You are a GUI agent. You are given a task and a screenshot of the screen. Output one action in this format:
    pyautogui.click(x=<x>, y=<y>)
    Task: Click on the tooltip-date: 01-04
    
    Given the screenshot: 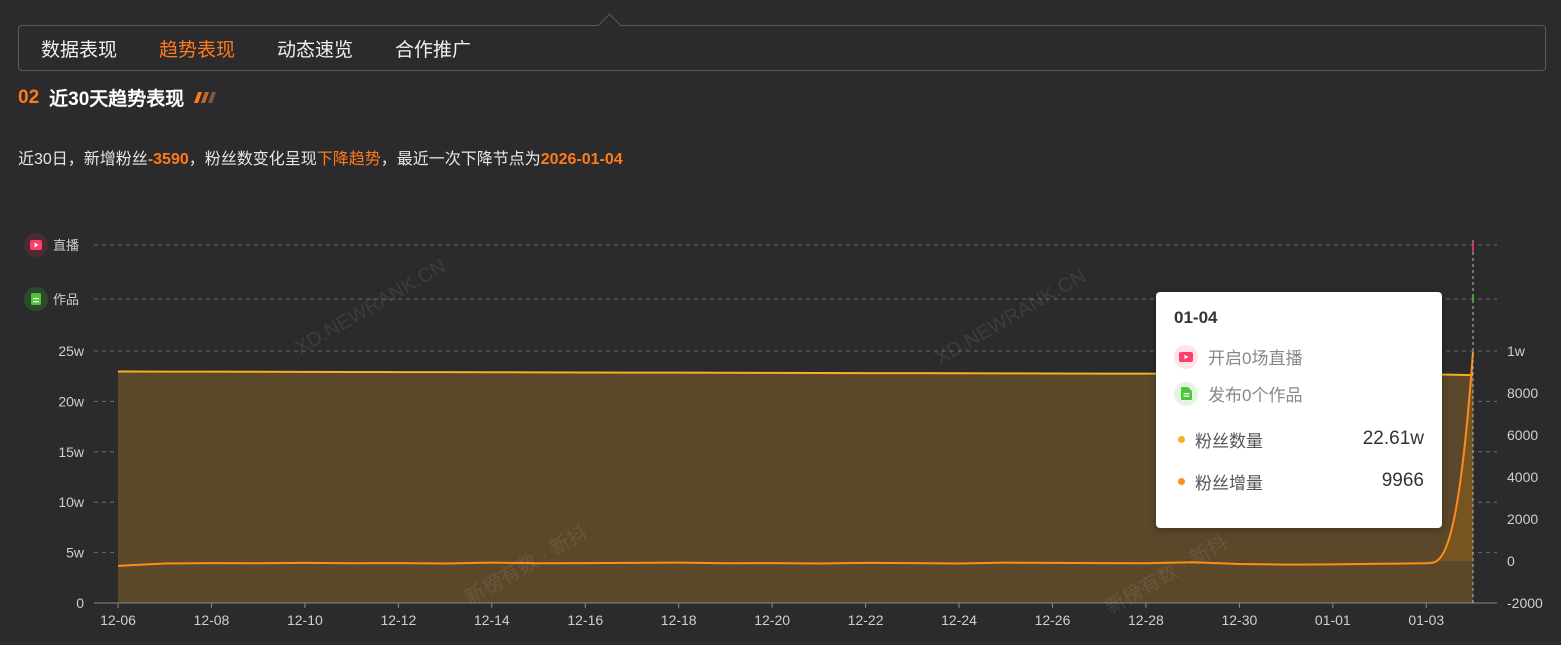 What is the action you would take?
    pyautogui.click(x=1196, y=317)
    